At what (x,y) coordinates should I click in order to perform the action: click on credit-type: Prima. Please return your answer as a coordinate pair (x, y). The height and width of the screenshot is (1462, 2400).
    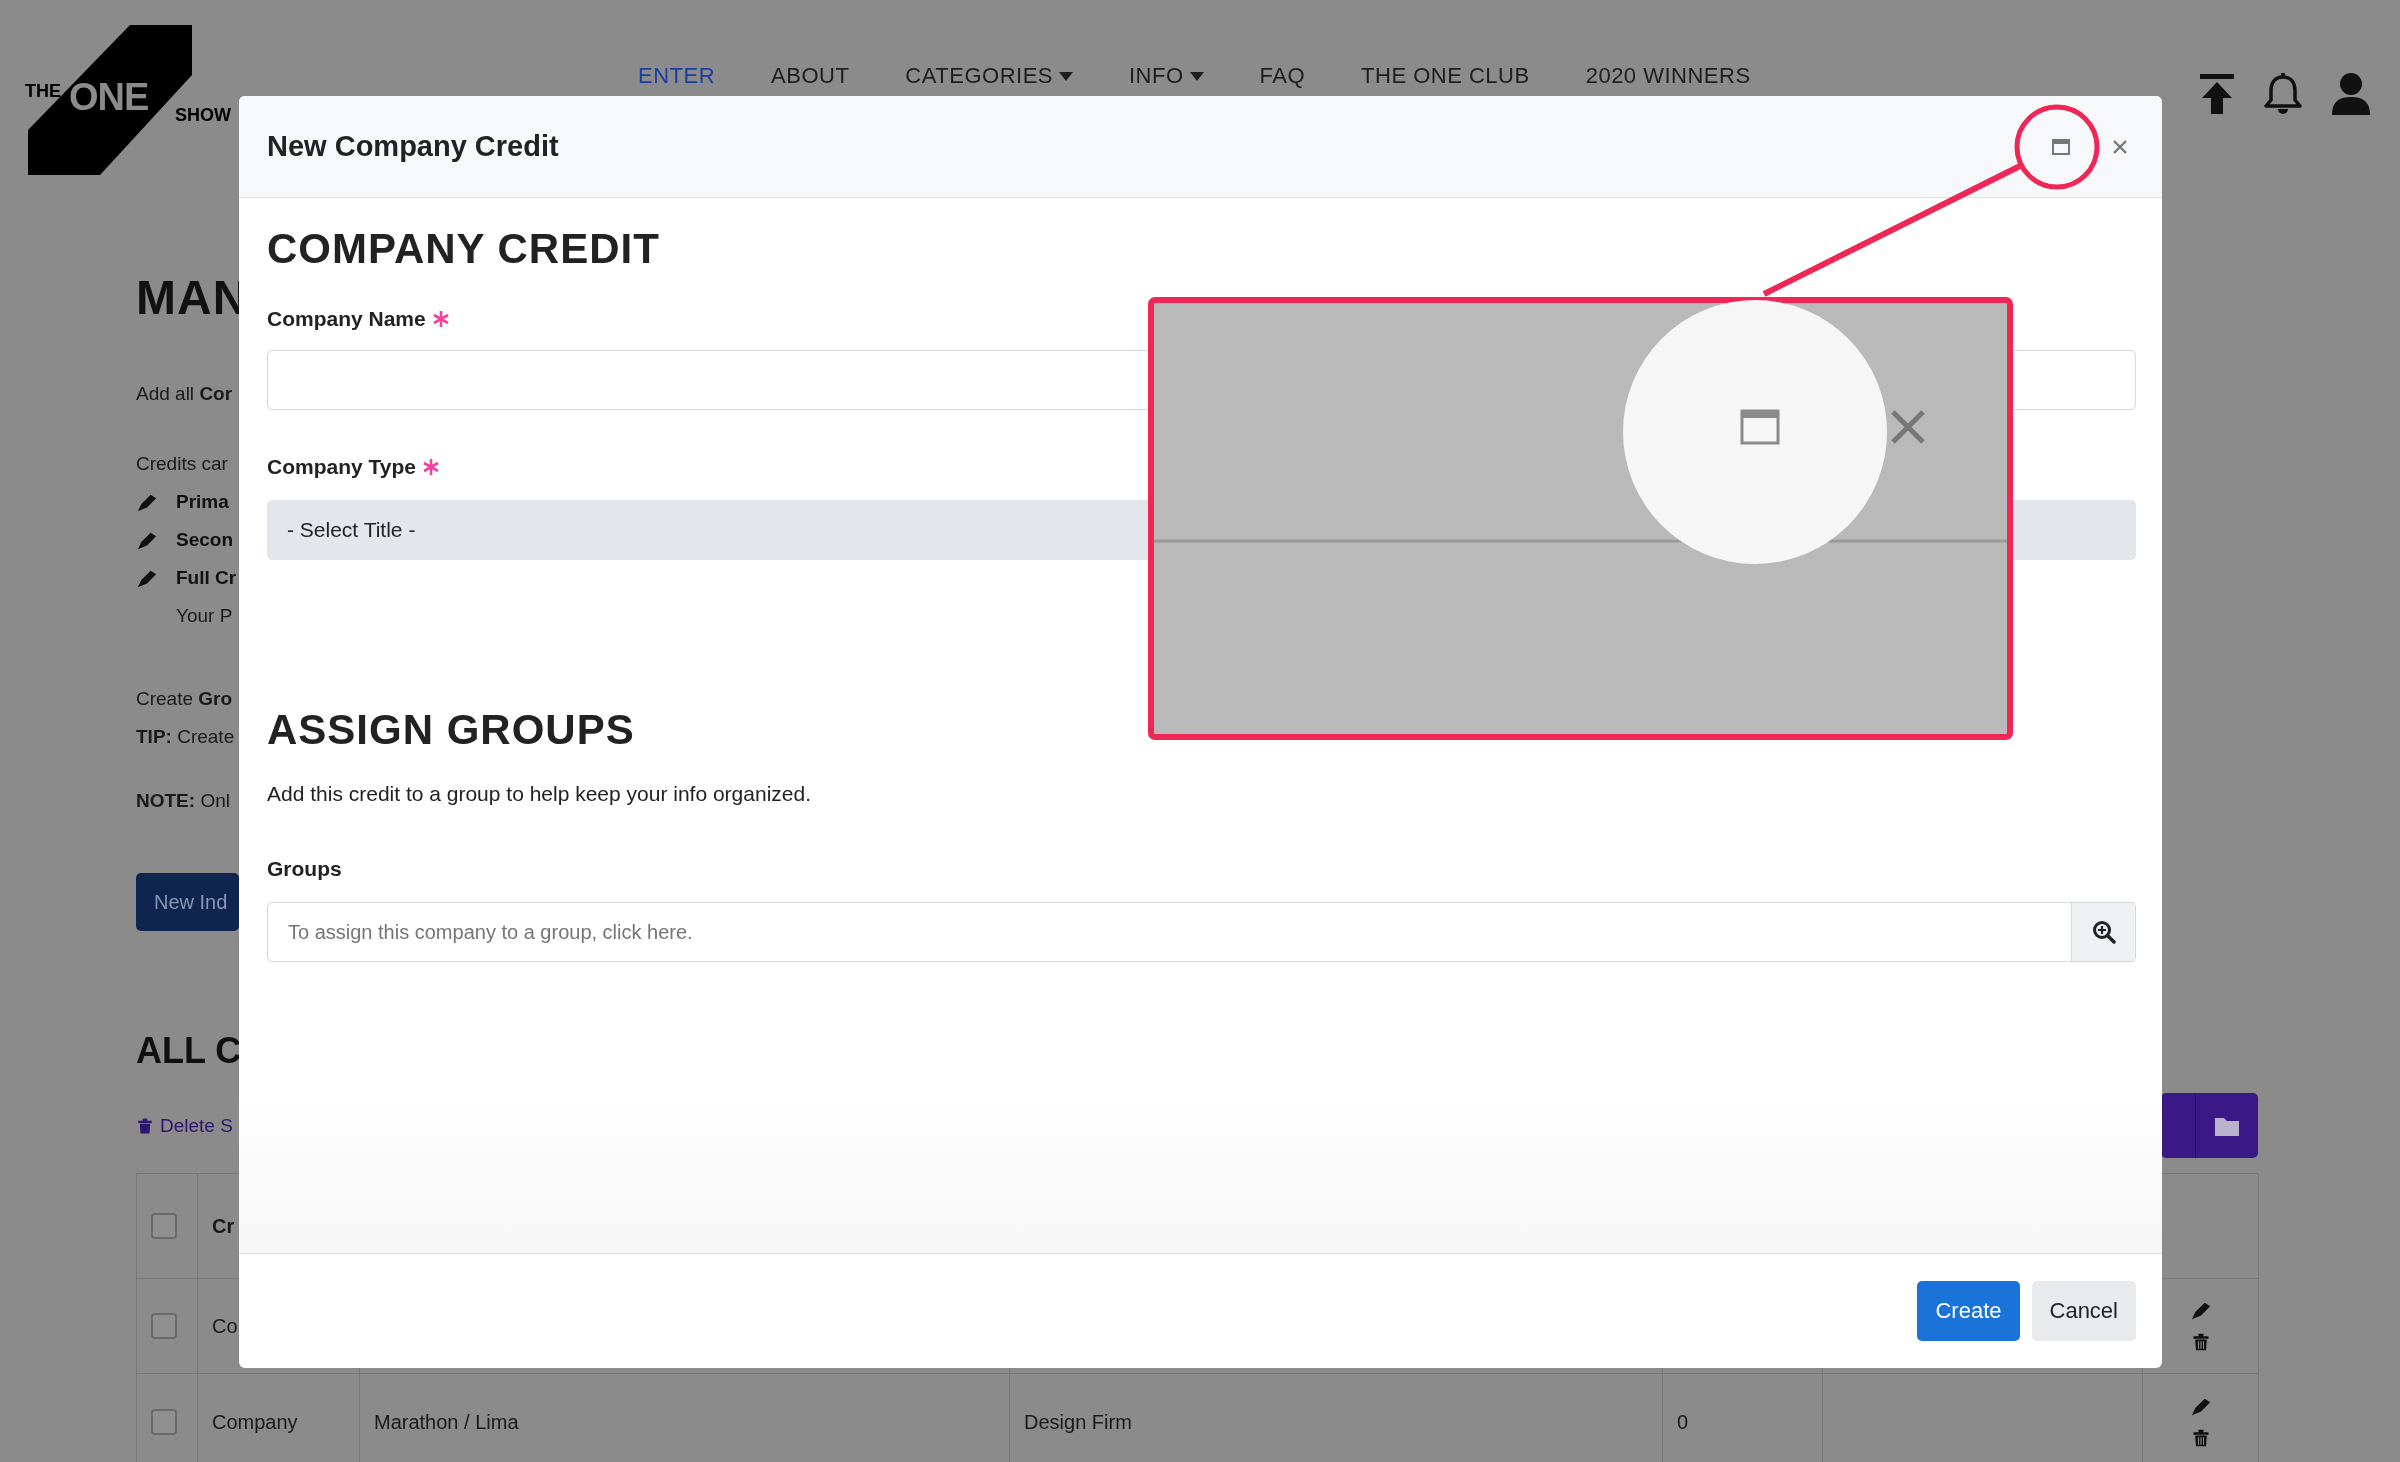
    Looking at the image, I should click on (202, 502).